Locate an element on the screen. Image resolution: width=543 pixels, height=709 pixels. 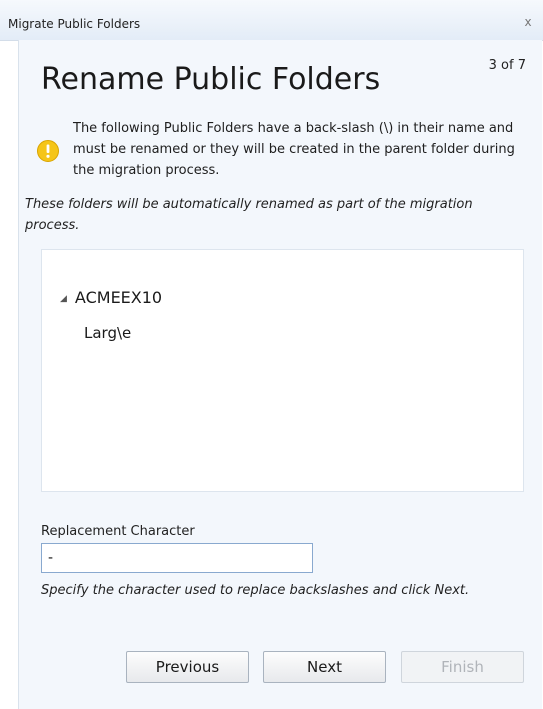
tree-node-root: ◢ ACMEEX10 is located at coordinates (111, 297).